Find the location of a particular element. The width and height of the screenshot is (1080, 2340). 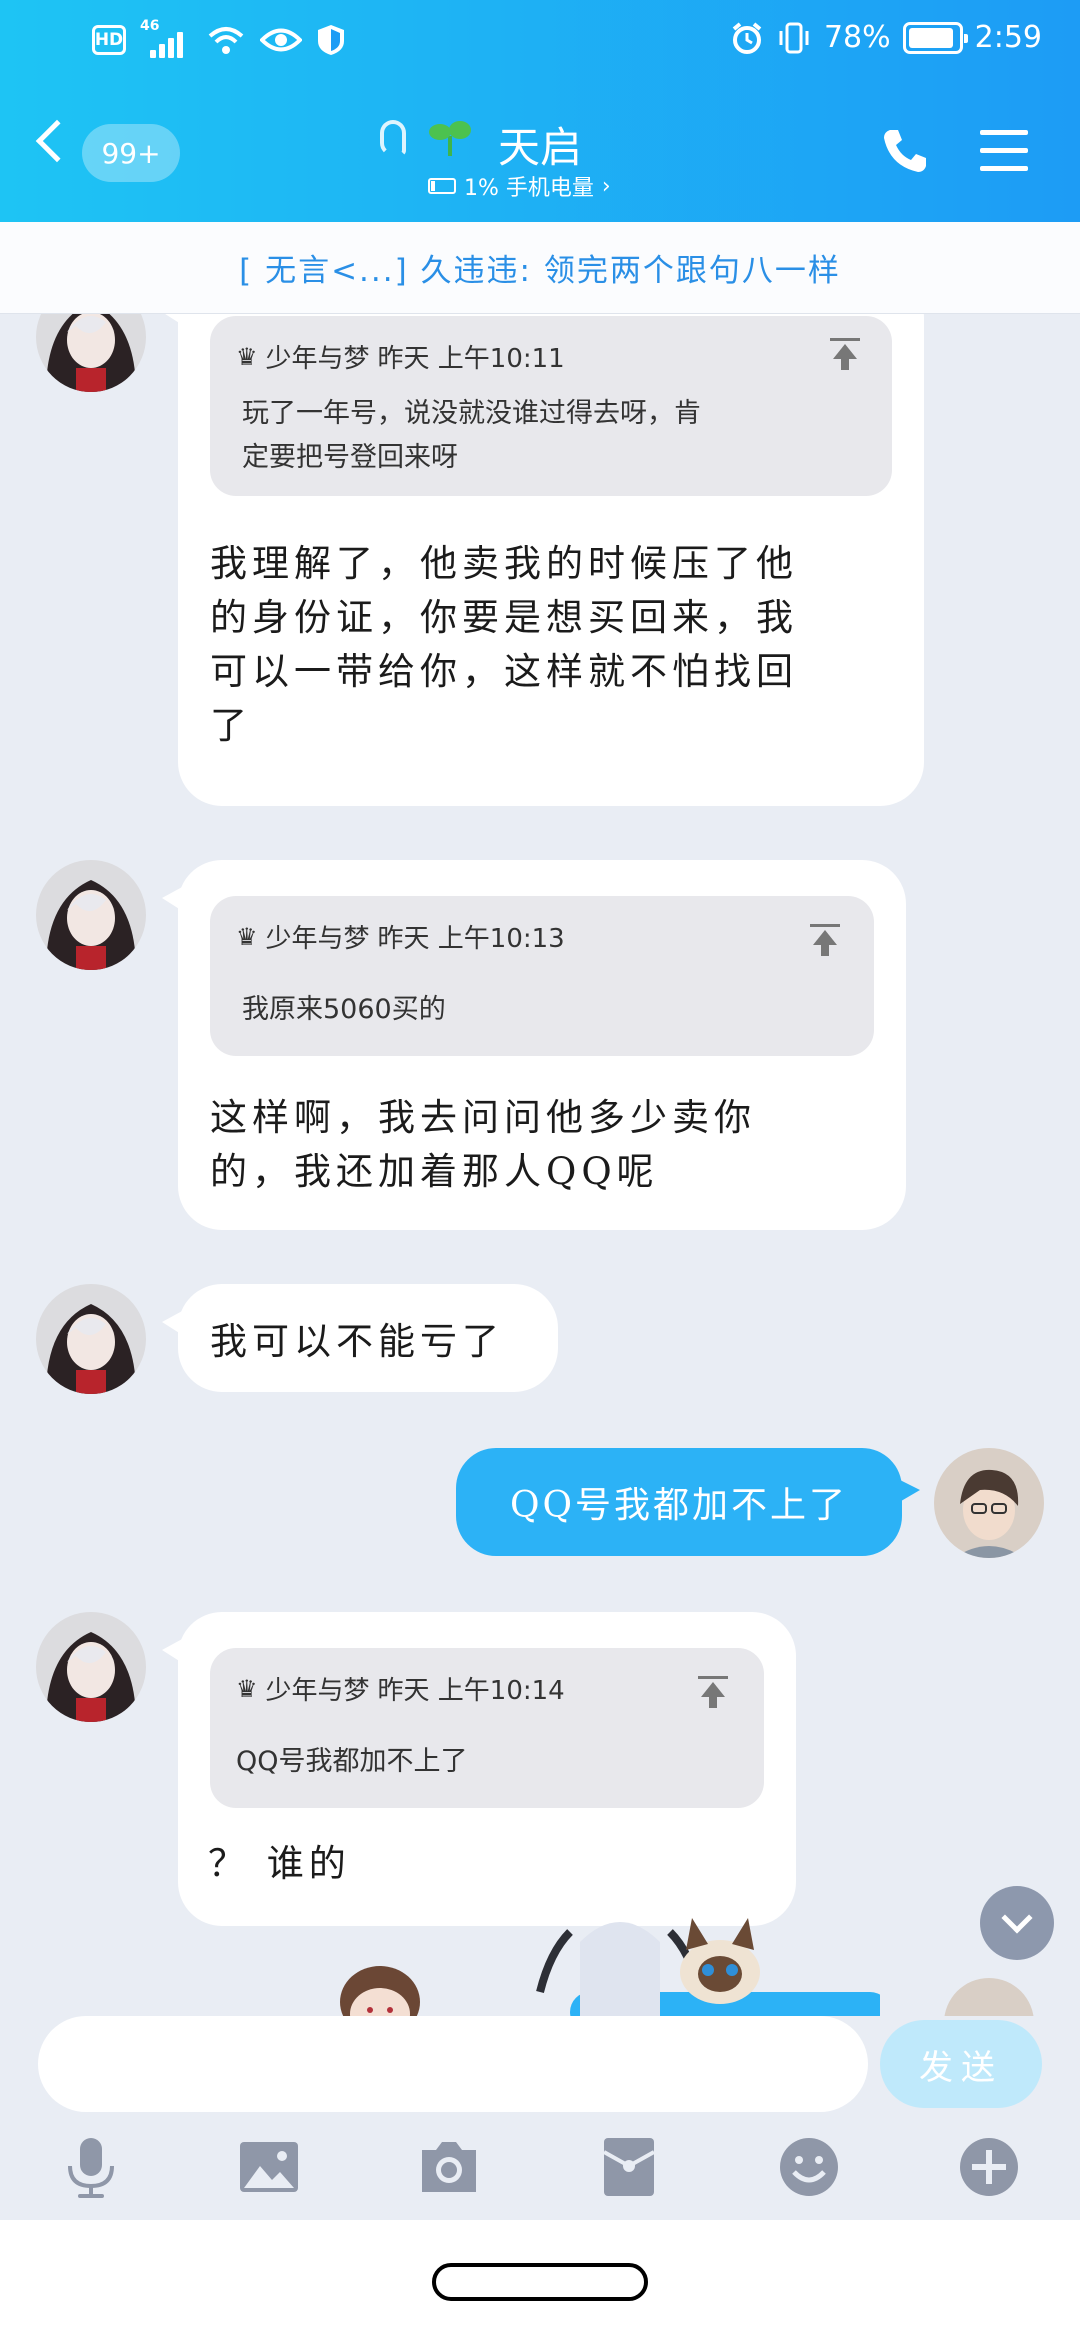

quoted-message: ♛ 少年与梦 昨天 上午10:13 我原来5060买的 is located at coordinates (542, 976).